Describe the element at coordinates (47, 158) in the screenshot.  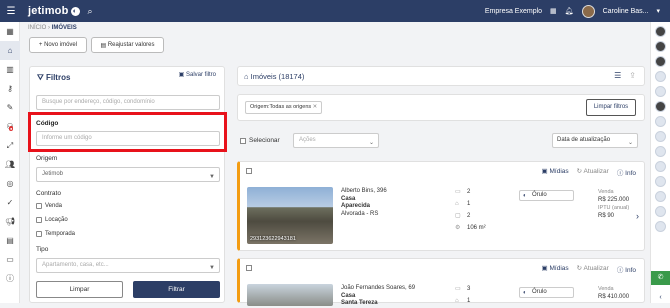
I see `origin-label: Origem` at that location.